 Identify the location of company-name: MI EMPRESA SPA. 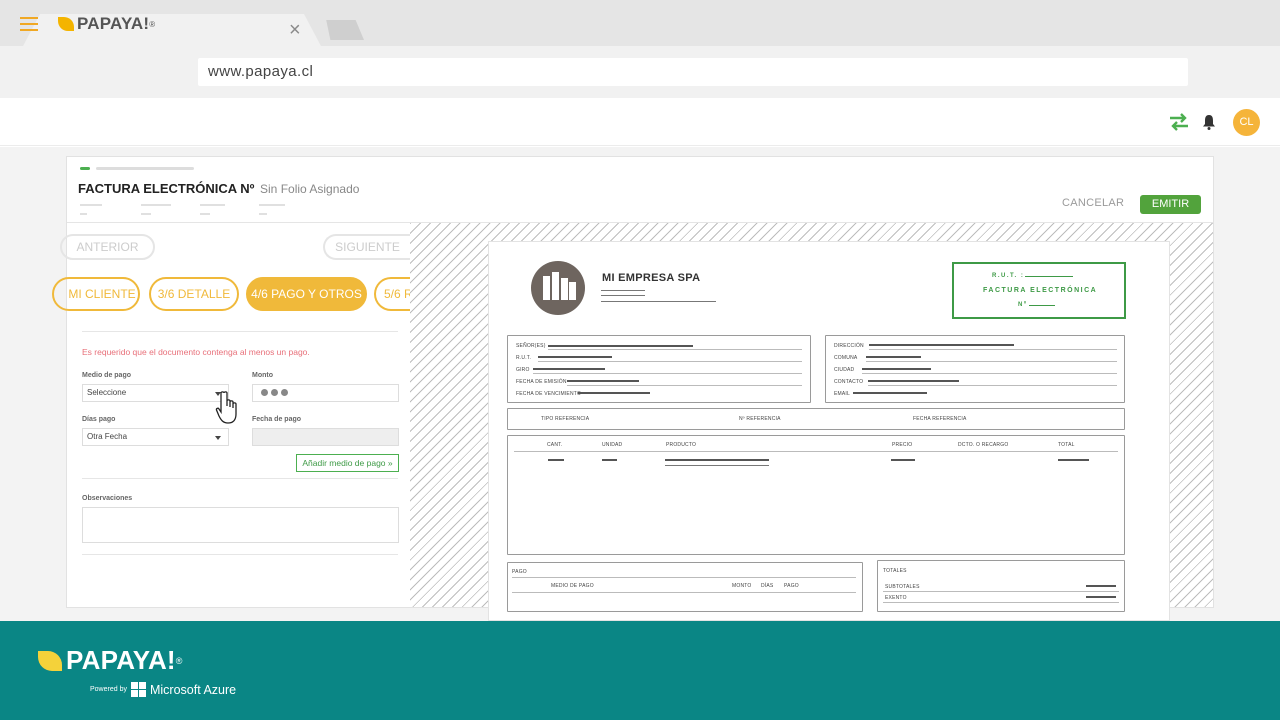
(651, 278).